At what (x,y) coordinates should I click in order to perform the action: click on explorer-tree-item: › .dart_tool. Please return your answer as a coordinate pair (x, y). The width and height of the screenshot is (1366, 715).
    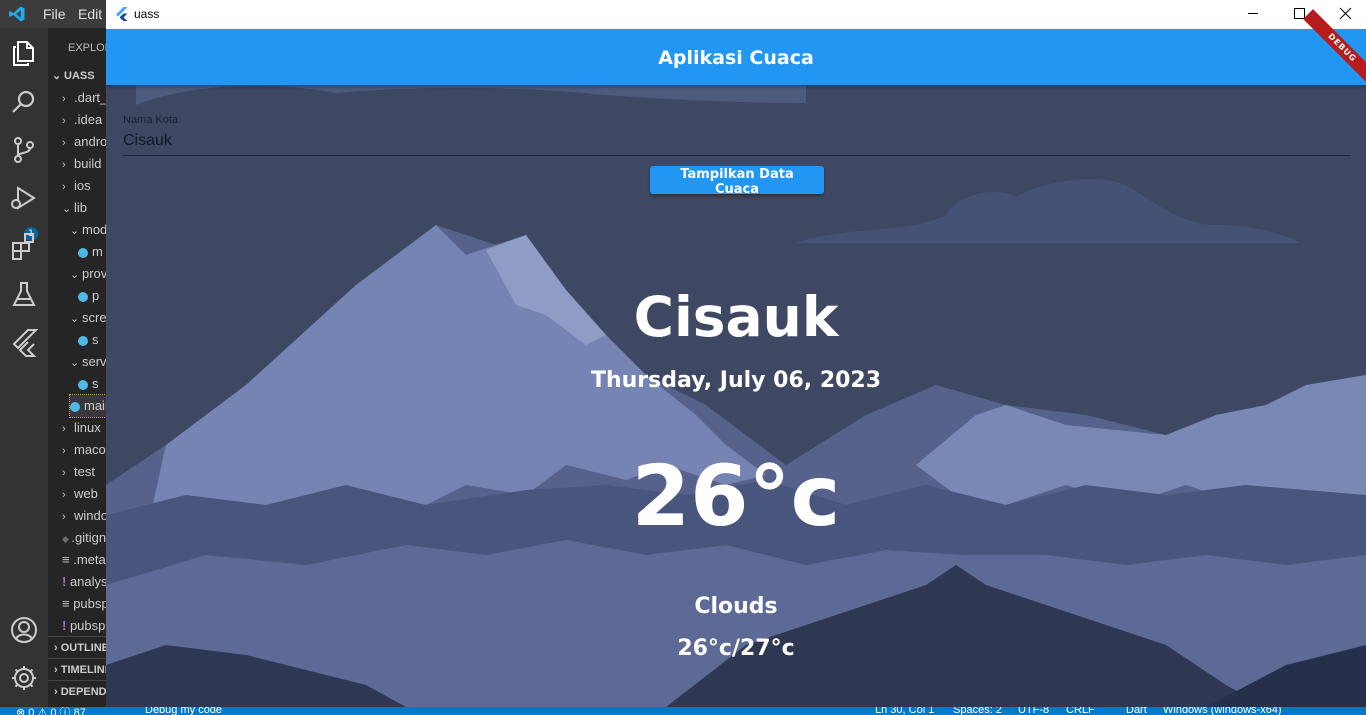
    Looking at the image, I should click on (84, 98).